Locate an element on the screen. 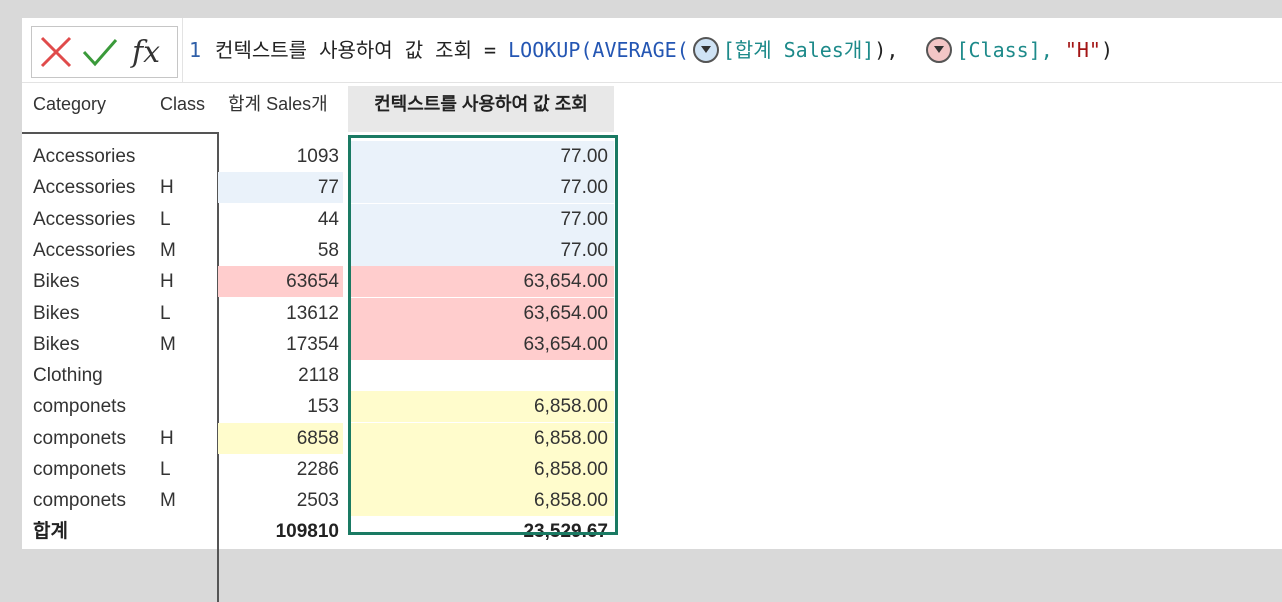 Image resolution: width=1282 pixels, height=602 pixels. header-sales: 합계 Sales개 is located at coordinates (278, 109).